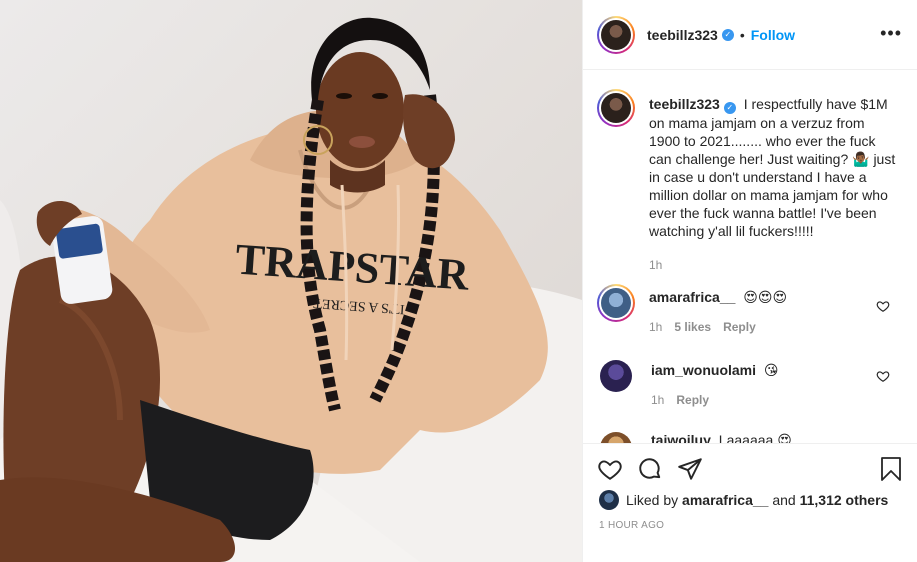 The image size is (917, 562). I want to click on comment-text: Laaaaaa 😍, so click(755, 437).